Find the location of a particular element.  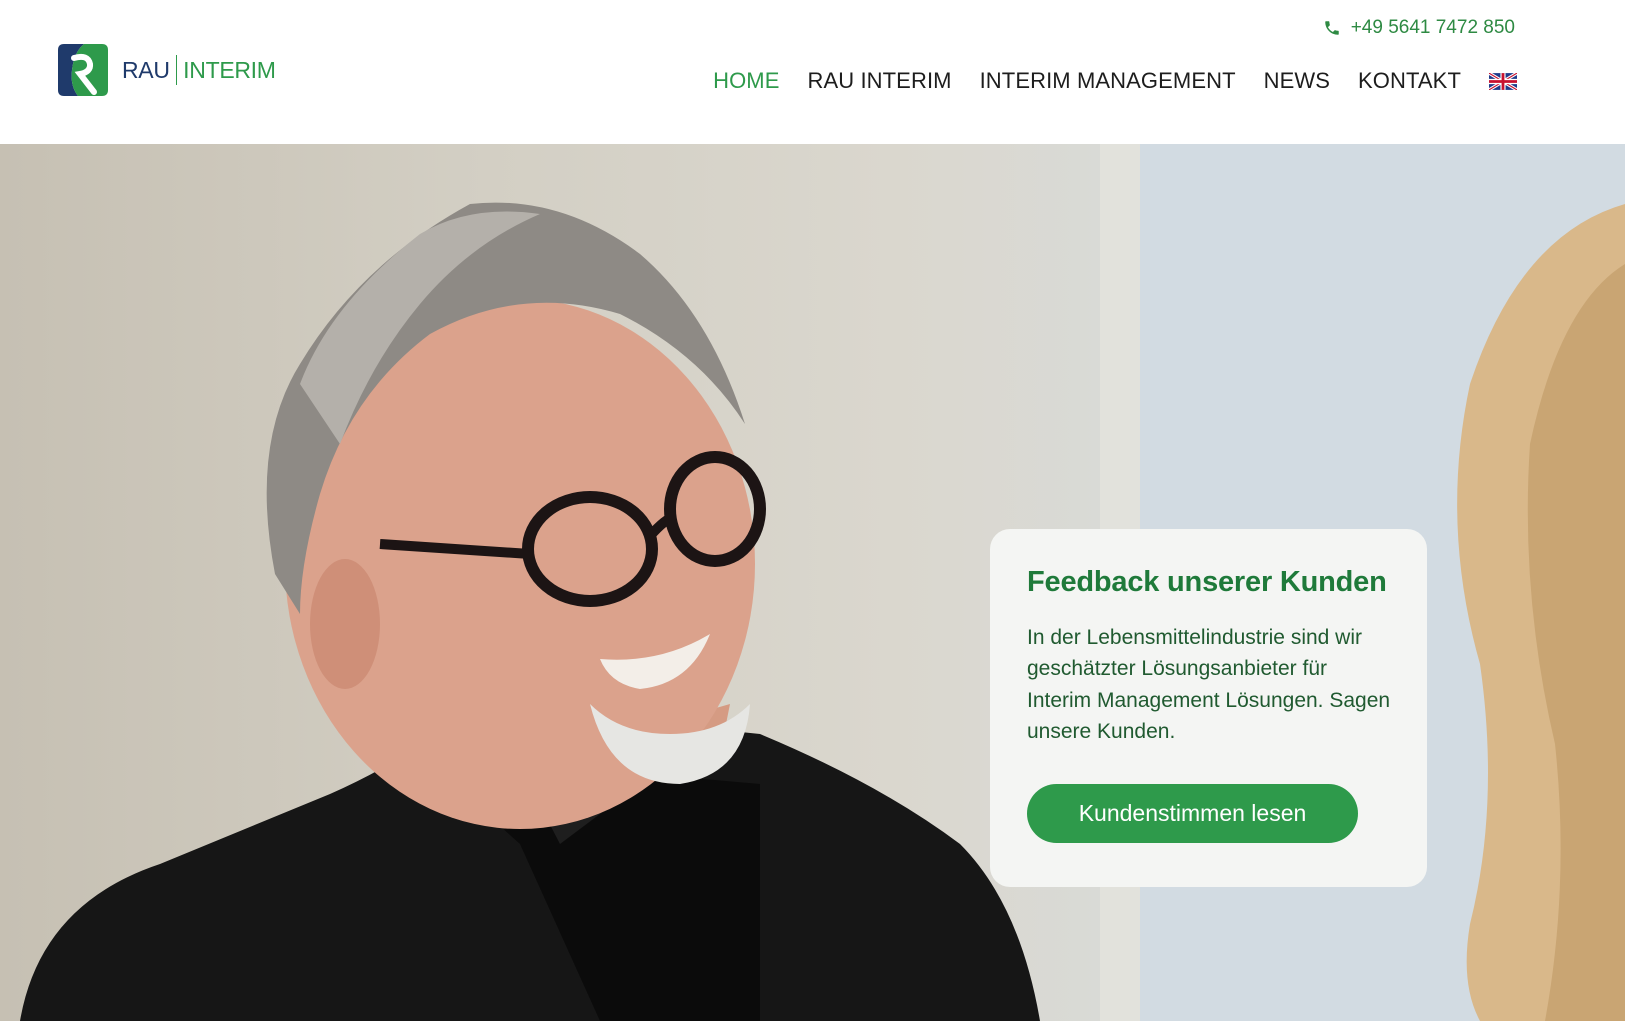

phone-link: +49 5641 7472 850 is located at coordinates (1419, 28).